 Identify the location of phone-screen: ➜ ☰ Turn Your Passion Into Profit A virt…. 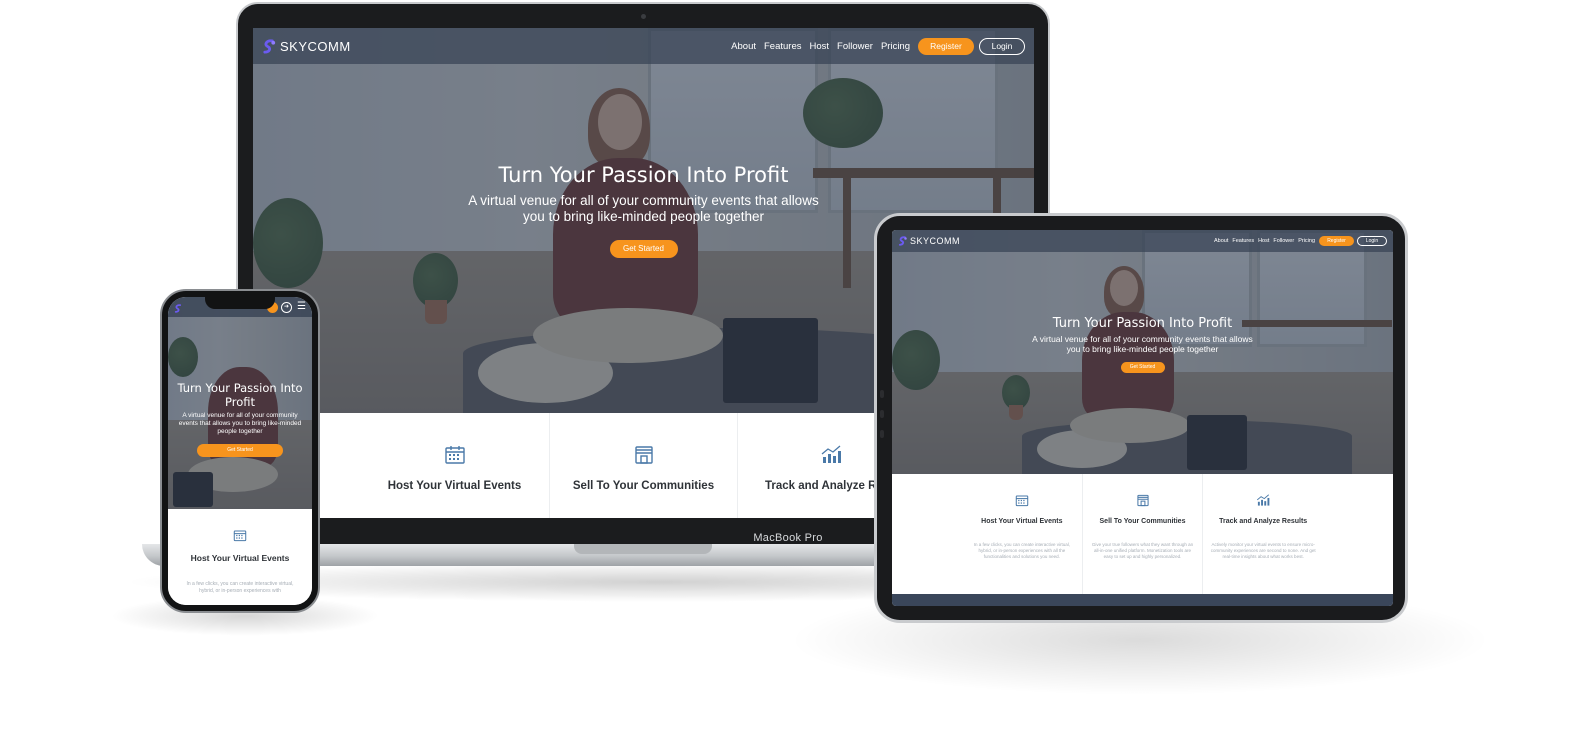
(240, 451).